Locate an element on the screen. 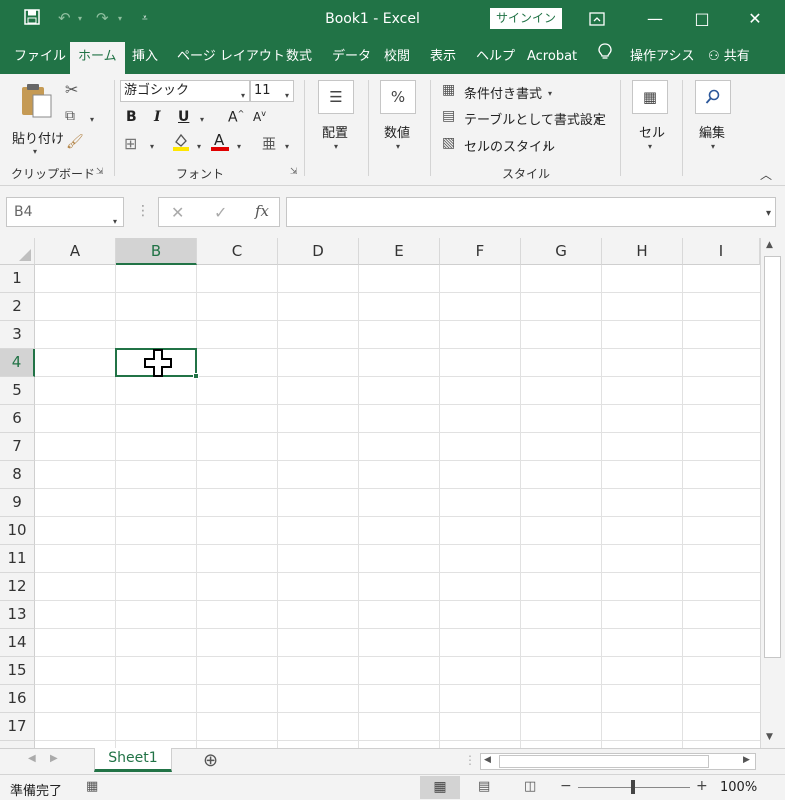 The height and width of the screenshot is (800, 785). select-all-button is located at coordinates (17, 251).